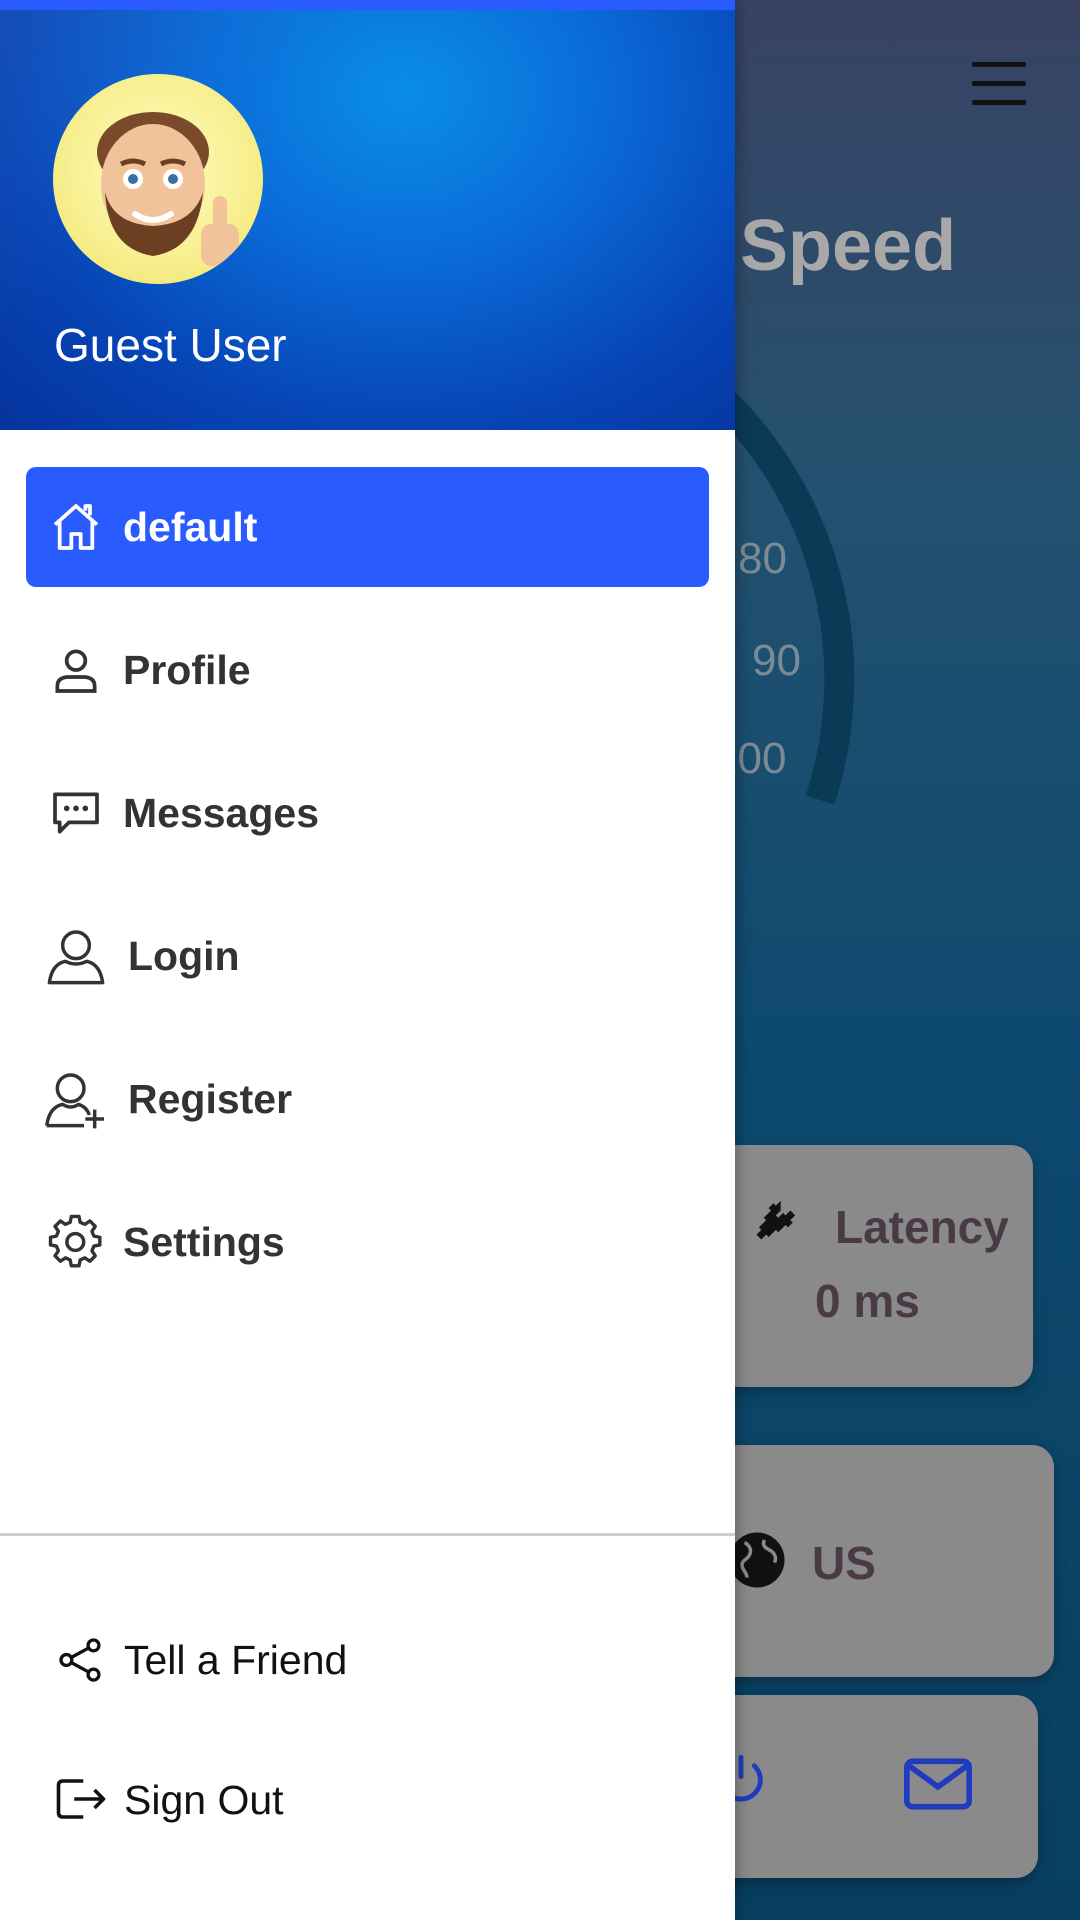  I want to click on globe-icon, so click(757, 1562).